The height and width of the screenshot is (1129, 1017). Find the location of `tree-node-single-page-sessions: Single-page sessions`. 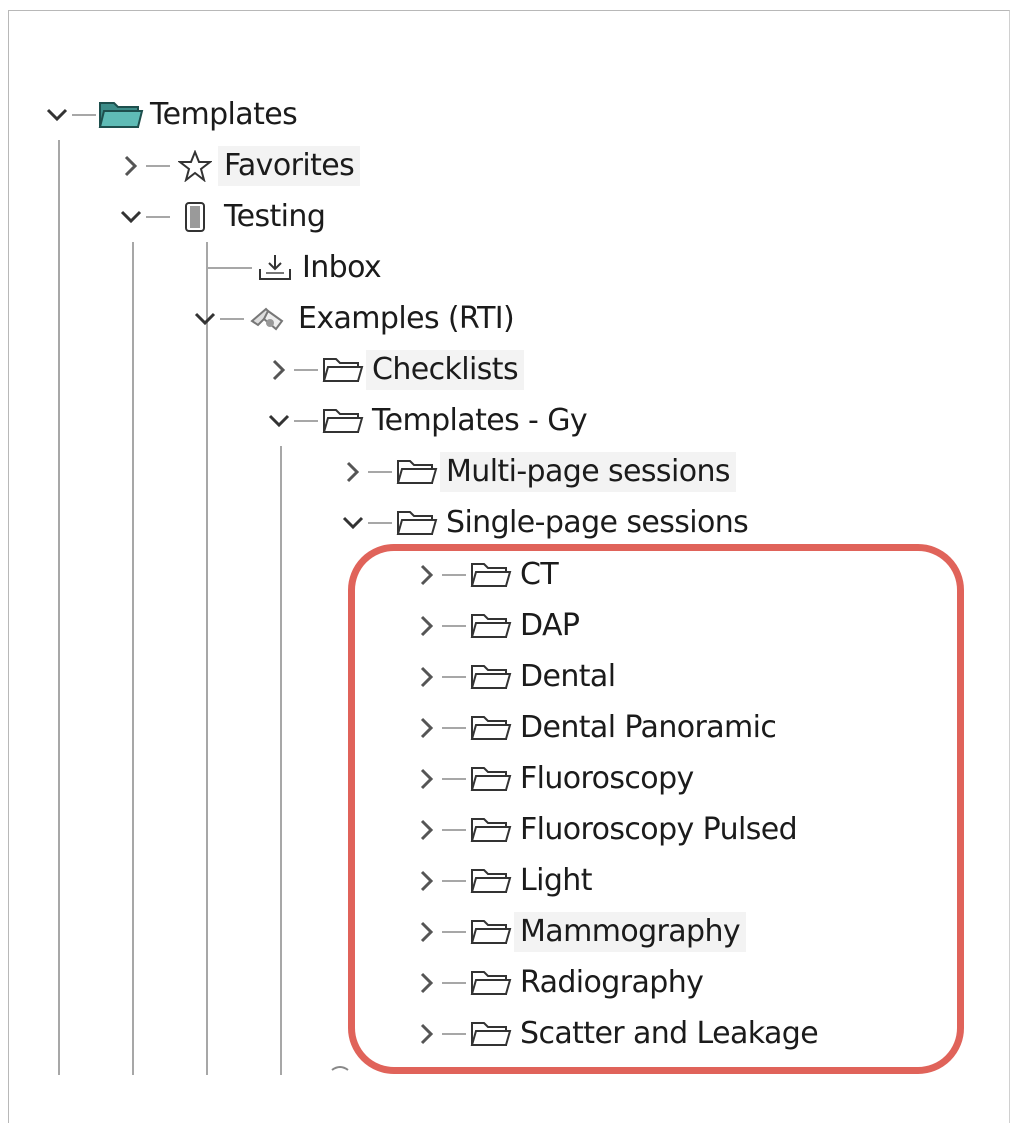

tree-node-single-page-sessions: Single-page sessions is located at coordinates (546, 523).